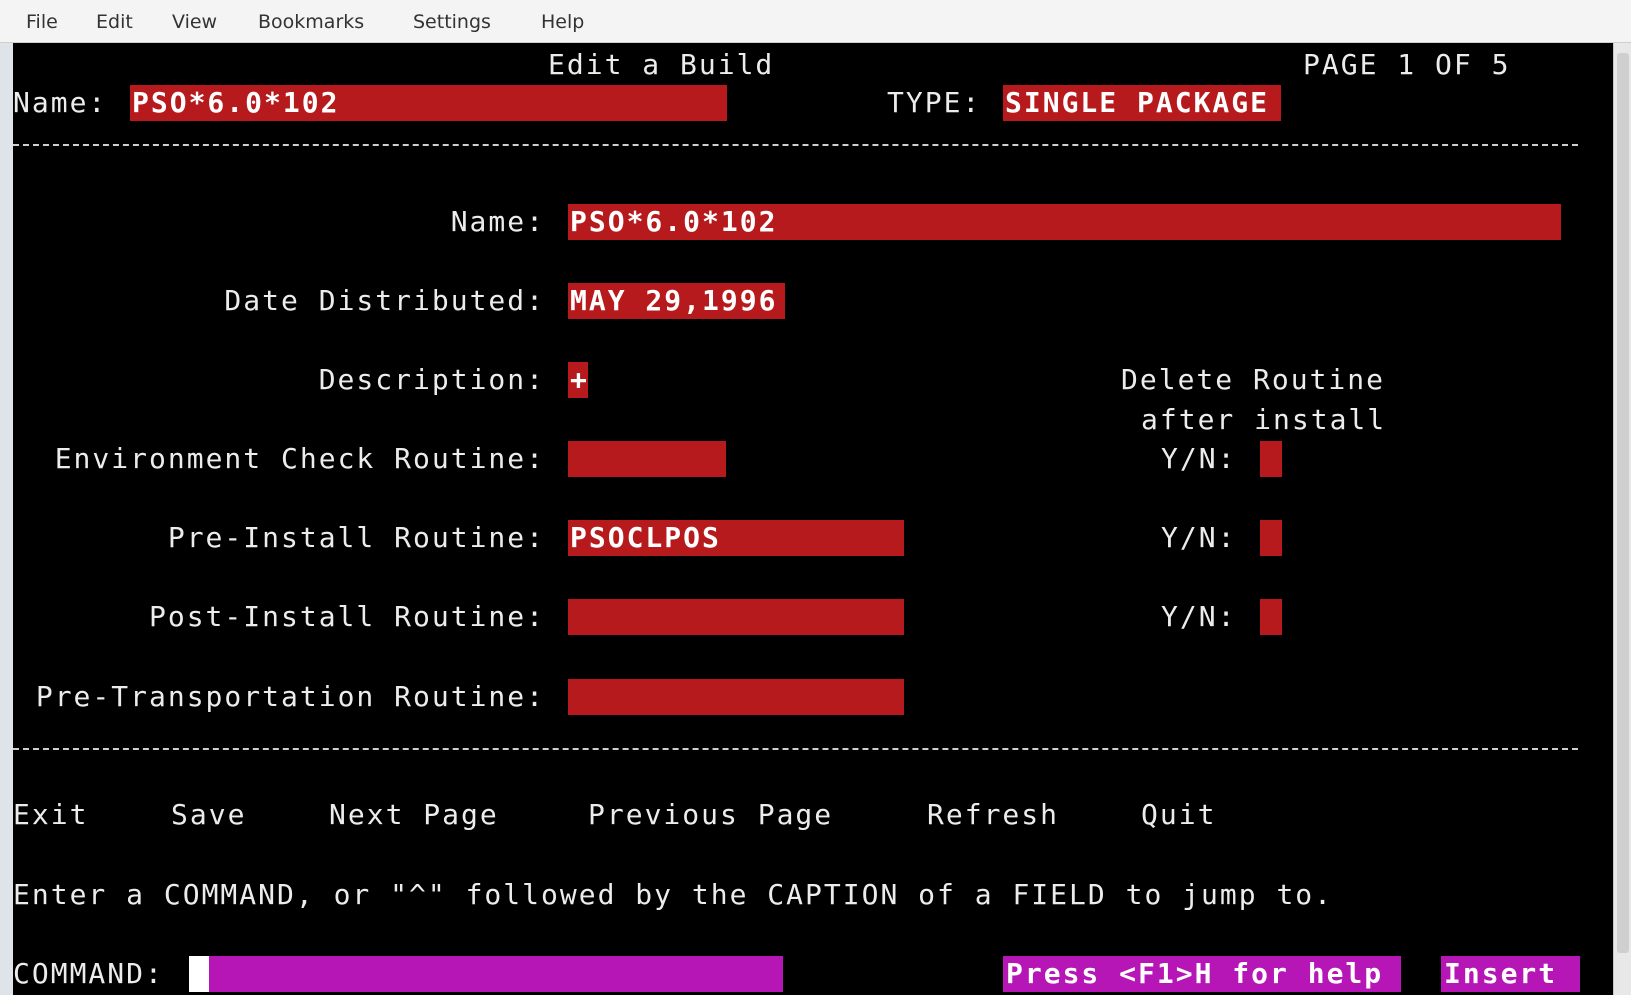  What do you see at coordinates (497, 221) in the screenshot?
I see `name-label: Name:` at bounding box center [497, 221].